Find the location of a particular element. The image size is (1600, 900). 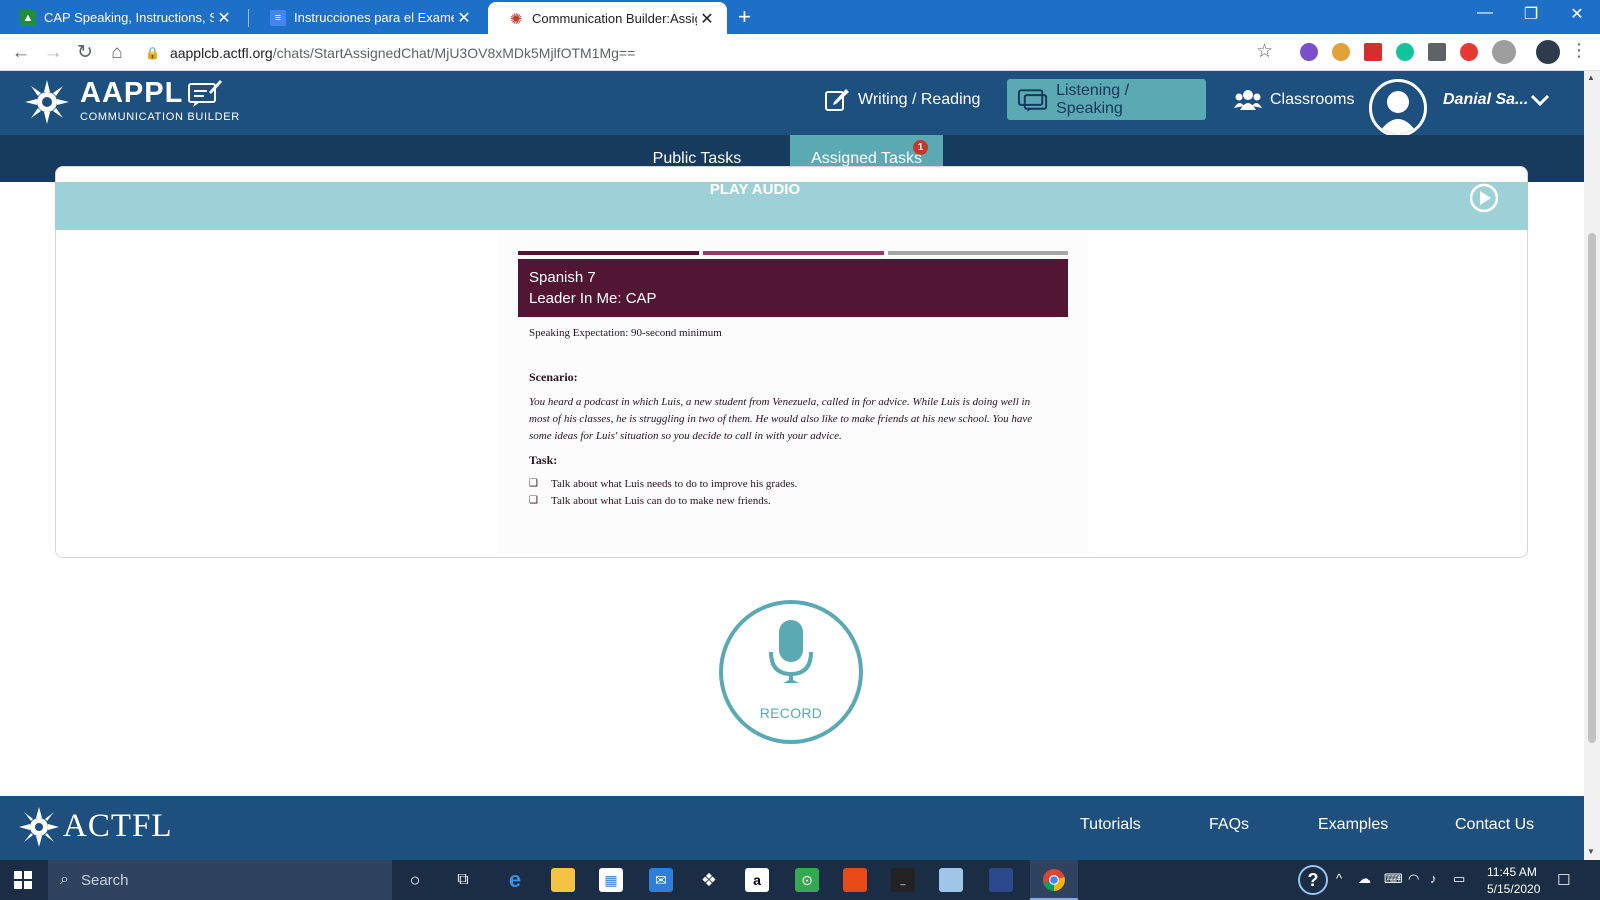

profile-avatar-icon is located at coordinates (1504, 52).